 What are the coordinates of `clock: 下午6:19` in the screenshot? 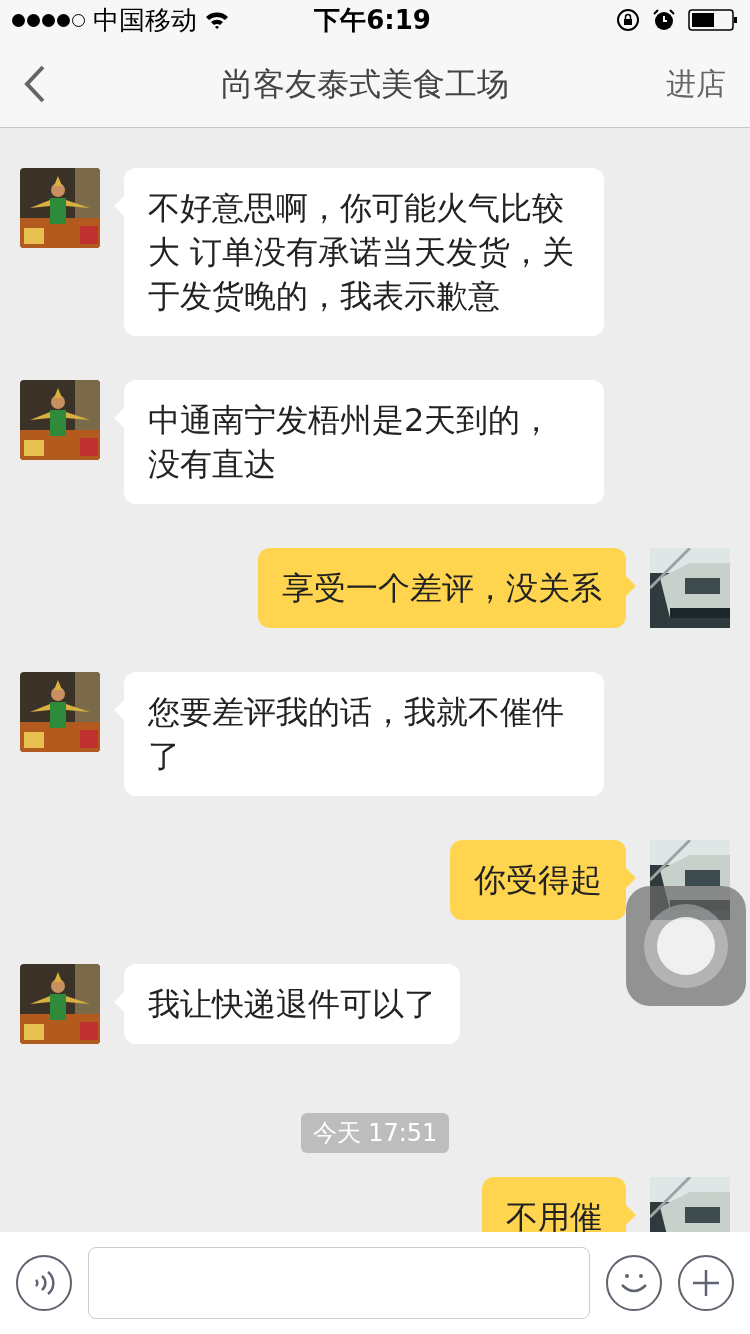 It's located at (372, 20).